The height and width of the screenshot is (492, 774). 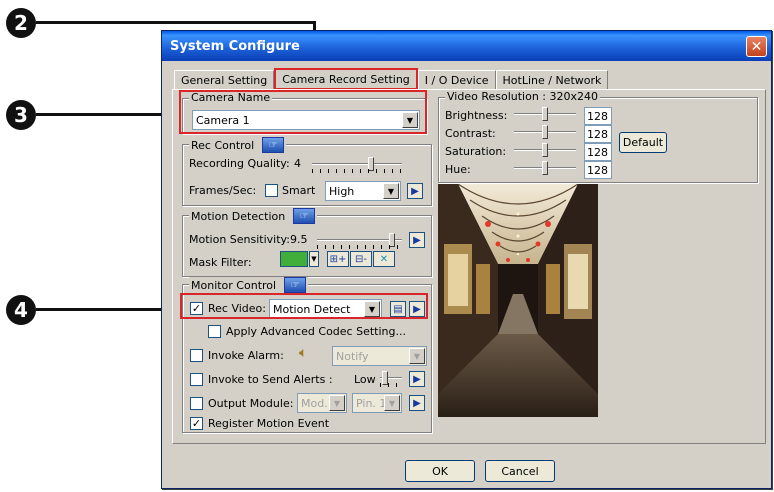 I want to click on smart-checkbox, so click(x=271, y=190).